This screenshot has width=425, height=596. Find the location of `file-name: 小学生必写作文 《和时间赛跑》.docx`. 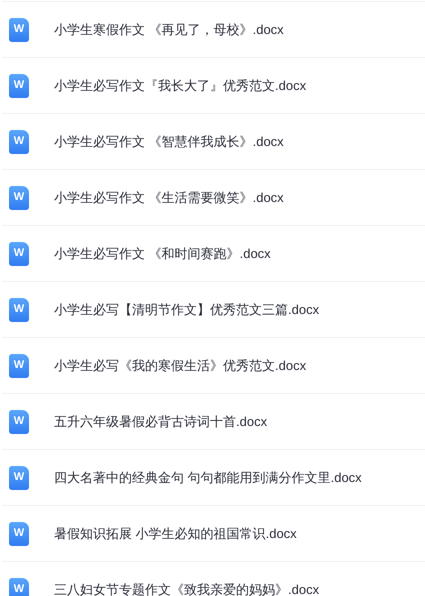

file-name: 小学生必写作文 《和时间赛跑》.docx is located at coordinates (162, 254).